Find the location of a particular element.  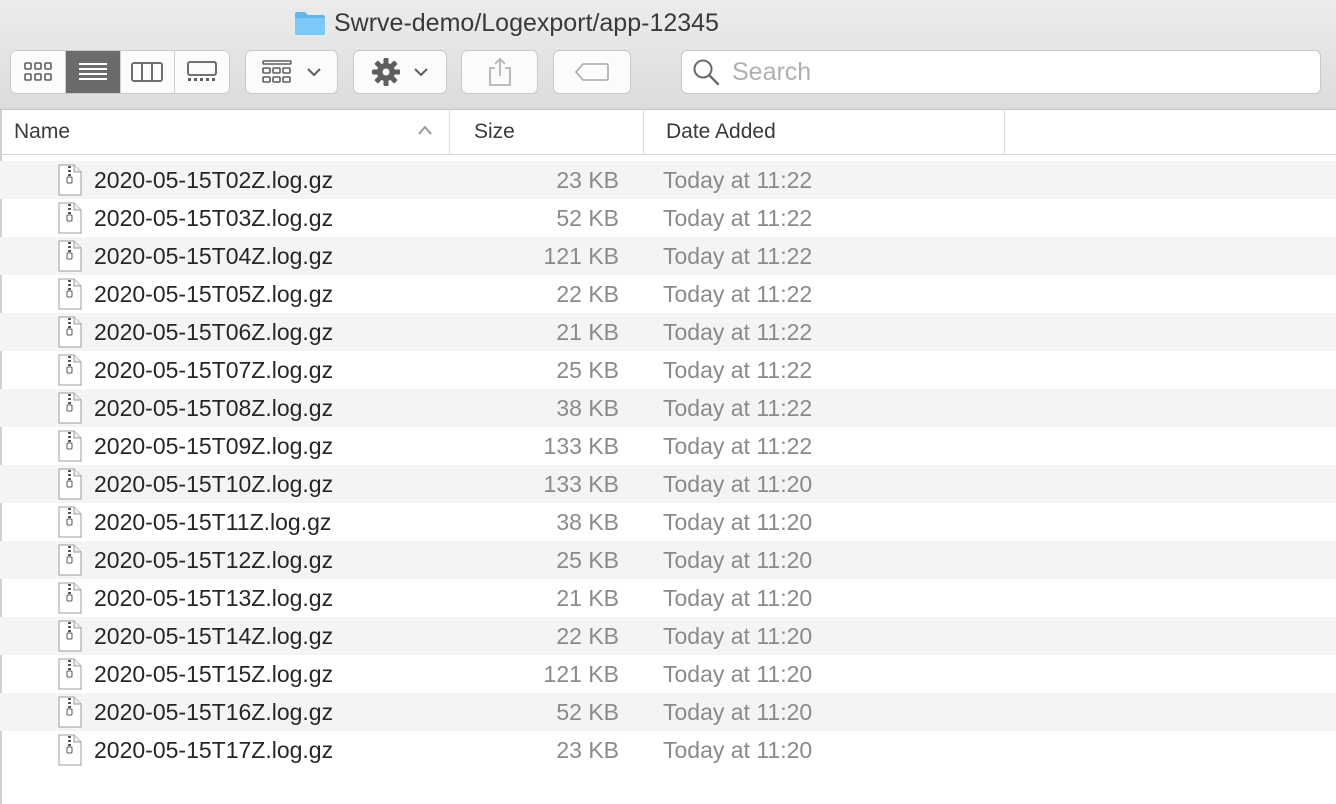

file-row: 2020-05-15T14Z.log.gz 22 KB Today at 11:20 is located at coordinates (668, 636).